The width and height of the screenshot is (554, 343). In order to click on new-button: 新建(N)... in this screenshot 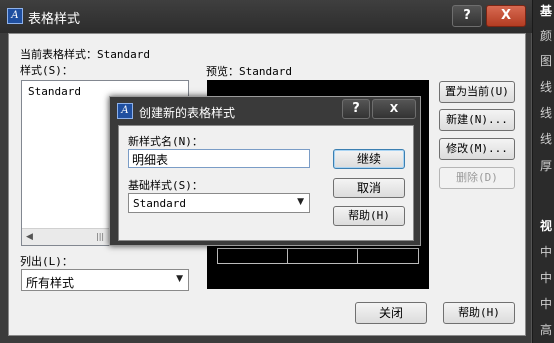, I will do `click(477, 120)`.